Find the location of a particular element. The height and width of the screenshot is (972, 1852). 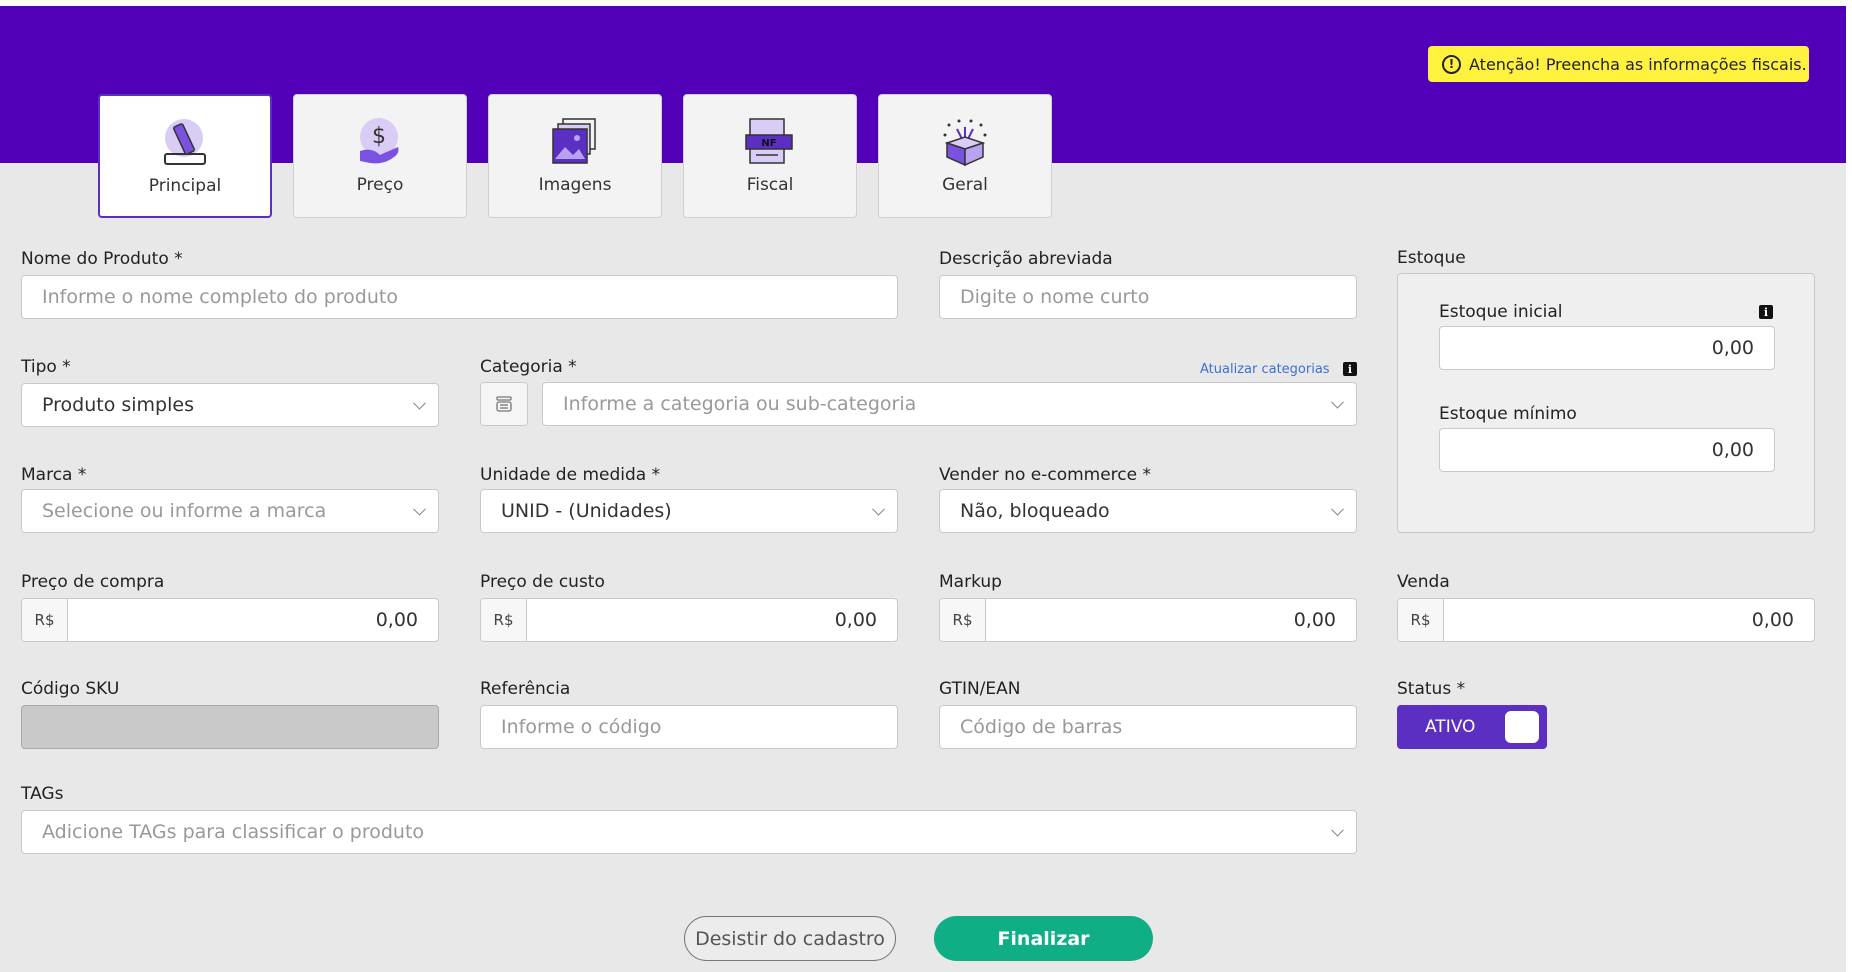

tab-imagens: Imagens is located at coordinates (575, 156).